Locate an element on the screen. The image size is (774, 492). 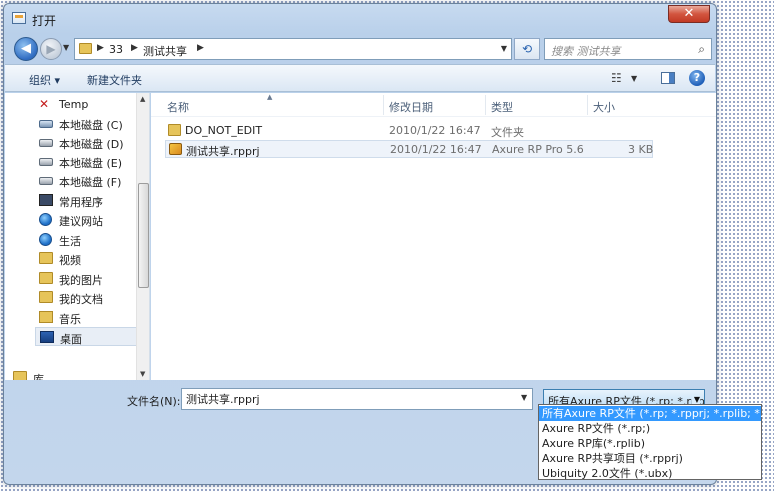
sidebar-scrollbar: ▲ ▼ is located at coordinates (142, 236).